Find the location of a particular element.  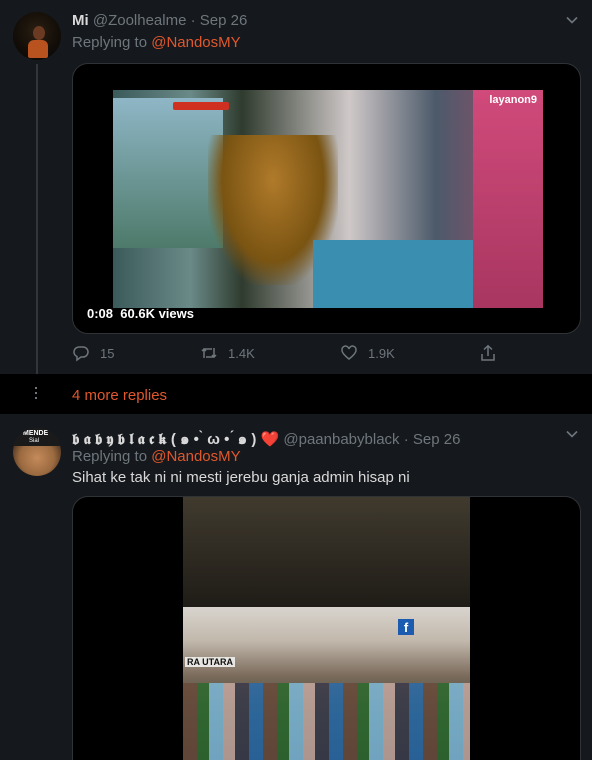

video-stats: 0:08 60.6K views is located at coordinates (140, 313).